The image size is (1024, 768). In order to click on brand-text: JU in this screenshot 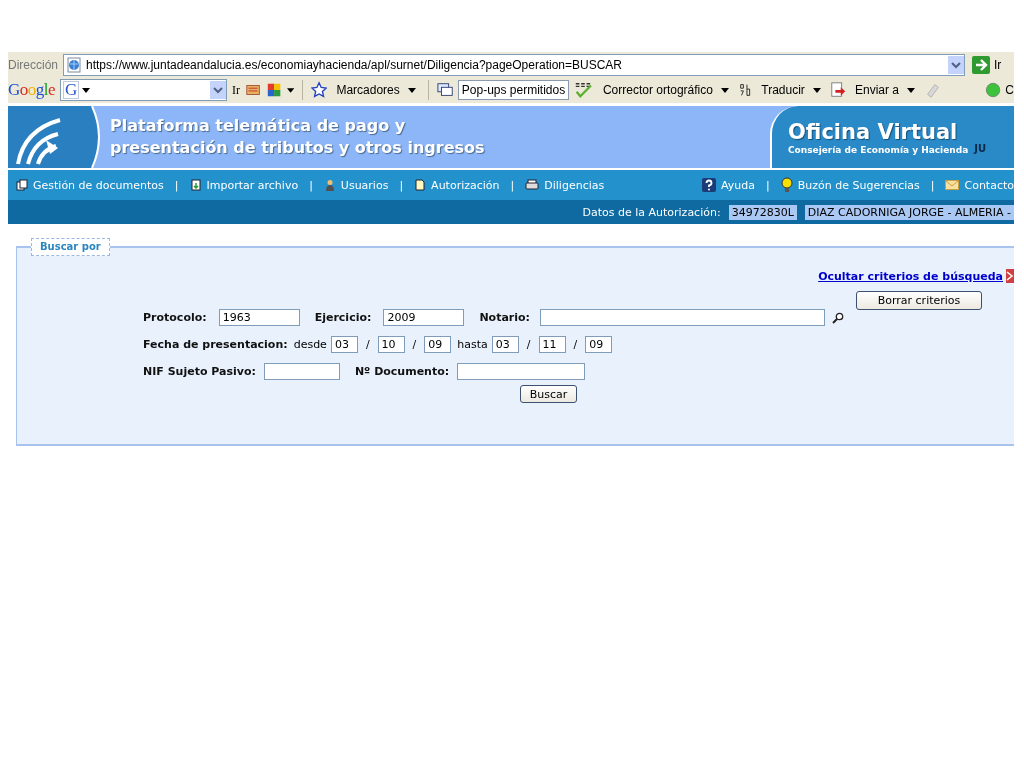, I will do `click(980, 148)`.